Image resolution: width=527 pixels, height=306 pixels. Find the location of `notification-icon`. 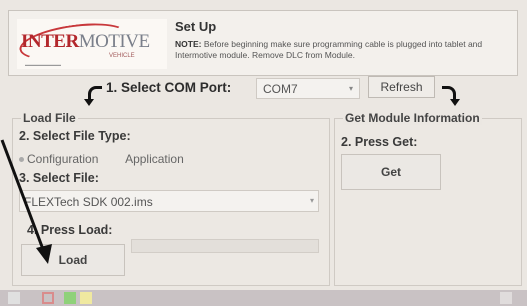

notification-icon is located at coordinates (506, 298).